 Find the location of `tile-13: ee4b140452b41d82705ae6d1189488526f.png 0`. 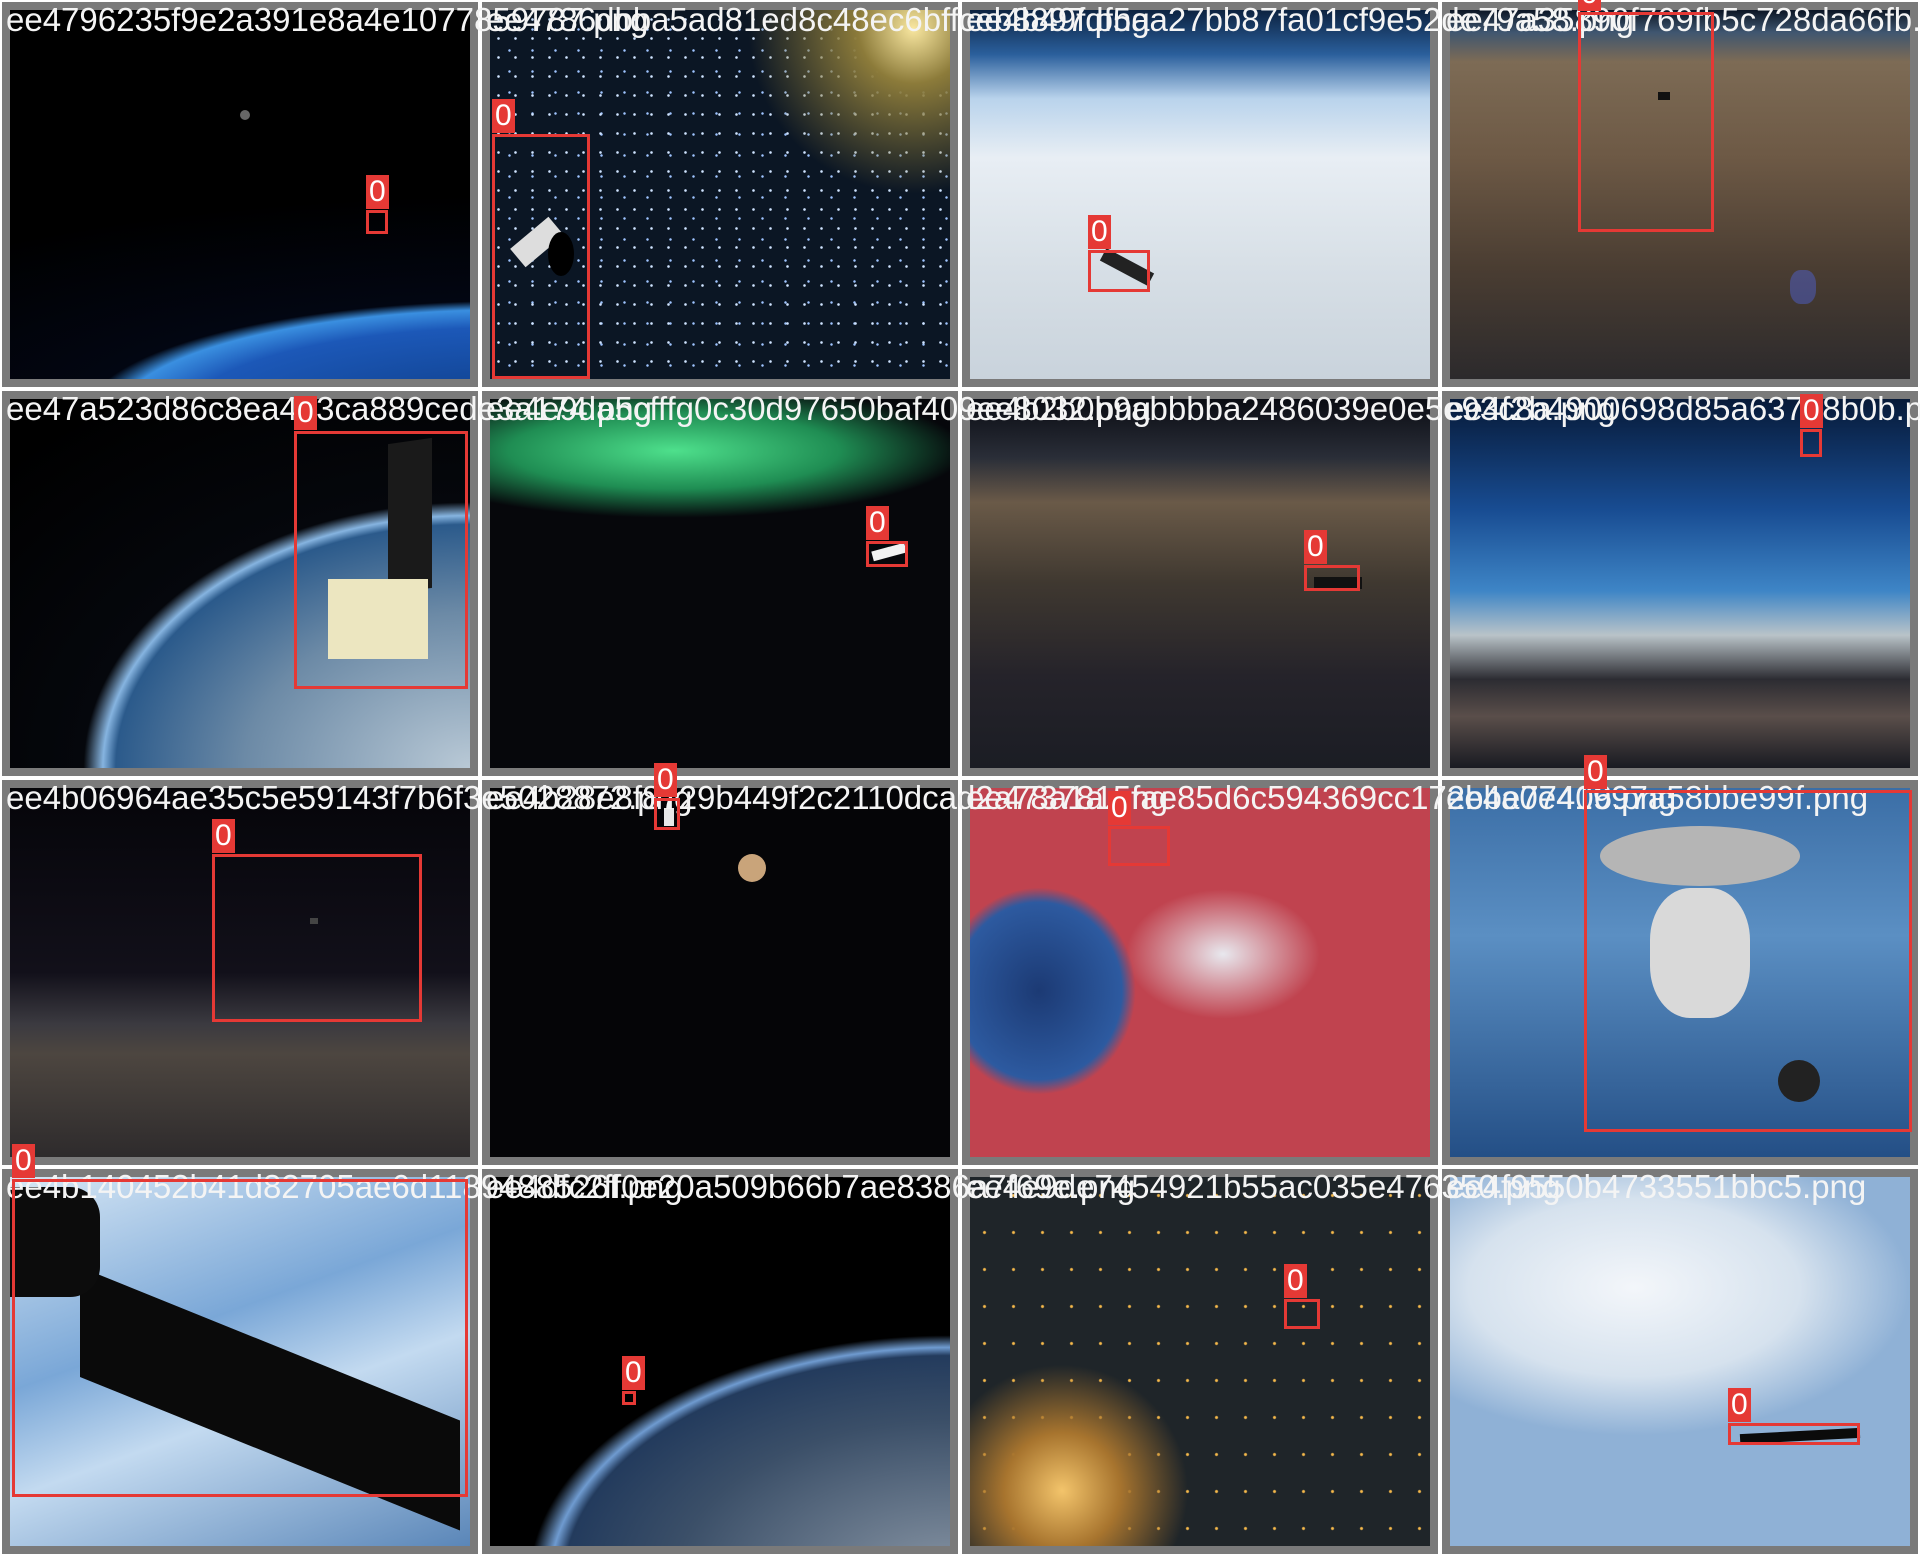

tile-13: ee4b140452b41d82705ae6d1189488526f.png 0 is located at coordinates (341, 1350).